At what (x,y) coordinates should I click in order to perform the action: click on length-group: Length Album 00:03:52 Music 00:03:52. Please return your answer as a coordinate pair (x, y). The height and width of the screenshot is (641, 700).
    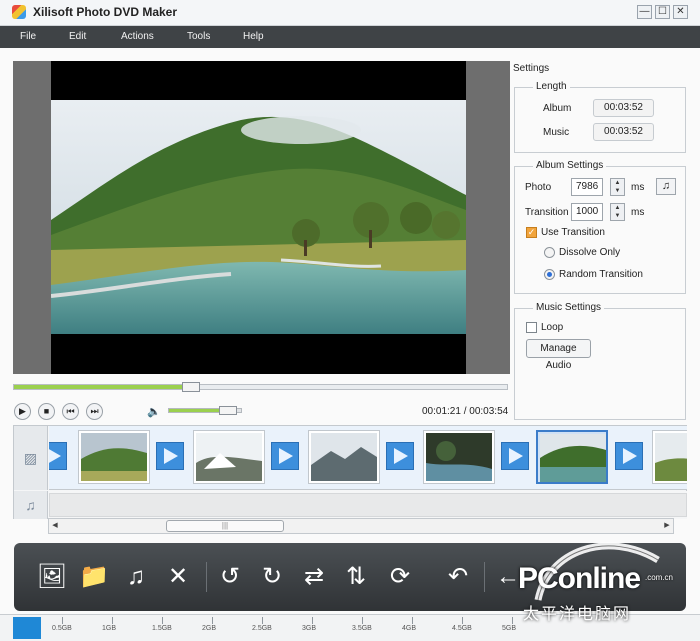
    Looking at the image, I should click on (600, 117).